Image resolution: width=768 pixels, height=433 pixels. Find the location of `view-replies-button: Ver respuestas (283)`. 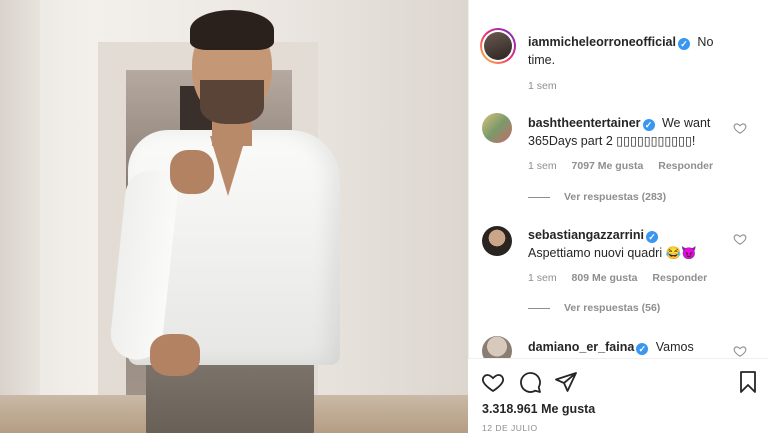

view-replies-button: Ver respuestas (283) is located at coordinates (597, 197).